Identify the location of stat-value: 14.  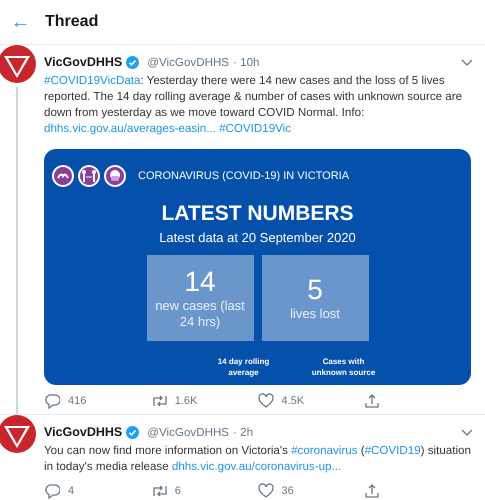
(200, 282).